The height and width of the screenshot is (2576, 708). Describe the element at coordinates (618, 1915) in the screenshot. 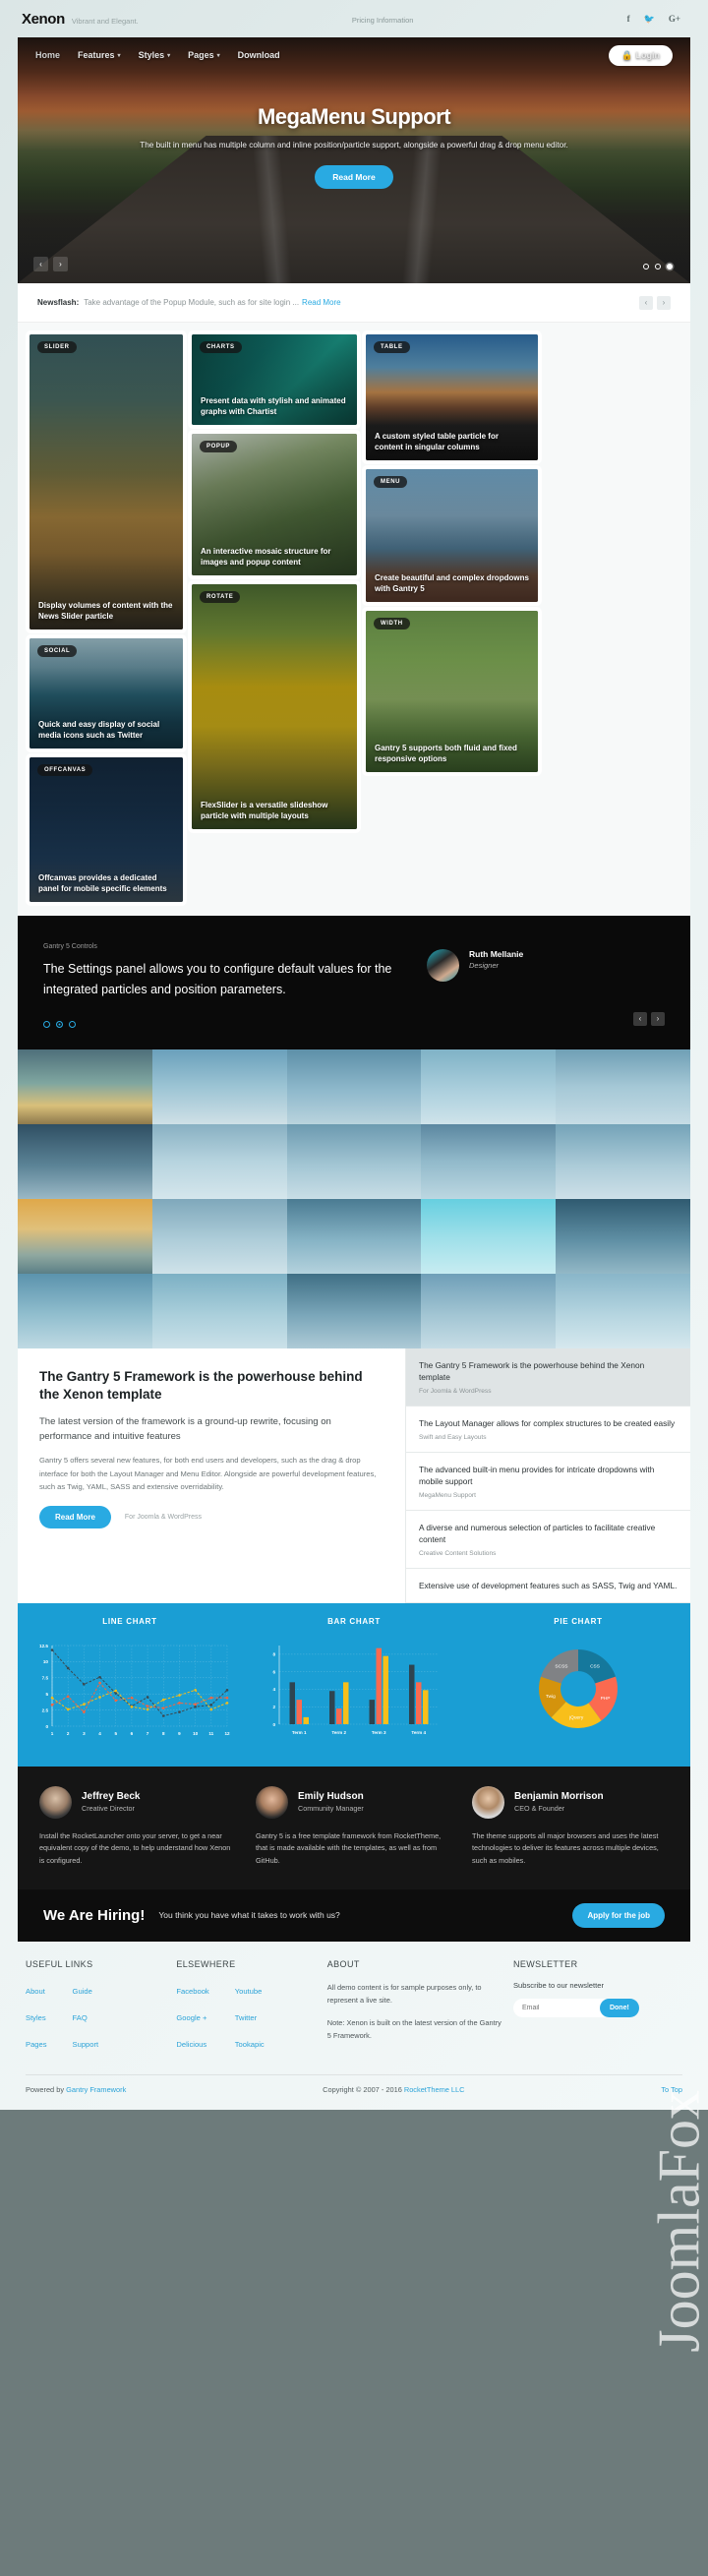

I see `apply-for-job-button: Apply for the job` at that location.